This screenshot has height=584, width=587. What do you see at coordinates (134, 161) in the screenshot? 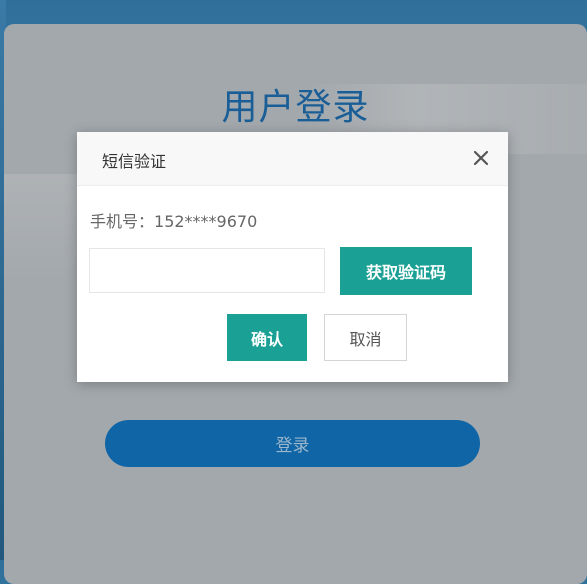
I see `dialog-title: 短信验证` at bounding box center [134, 161].